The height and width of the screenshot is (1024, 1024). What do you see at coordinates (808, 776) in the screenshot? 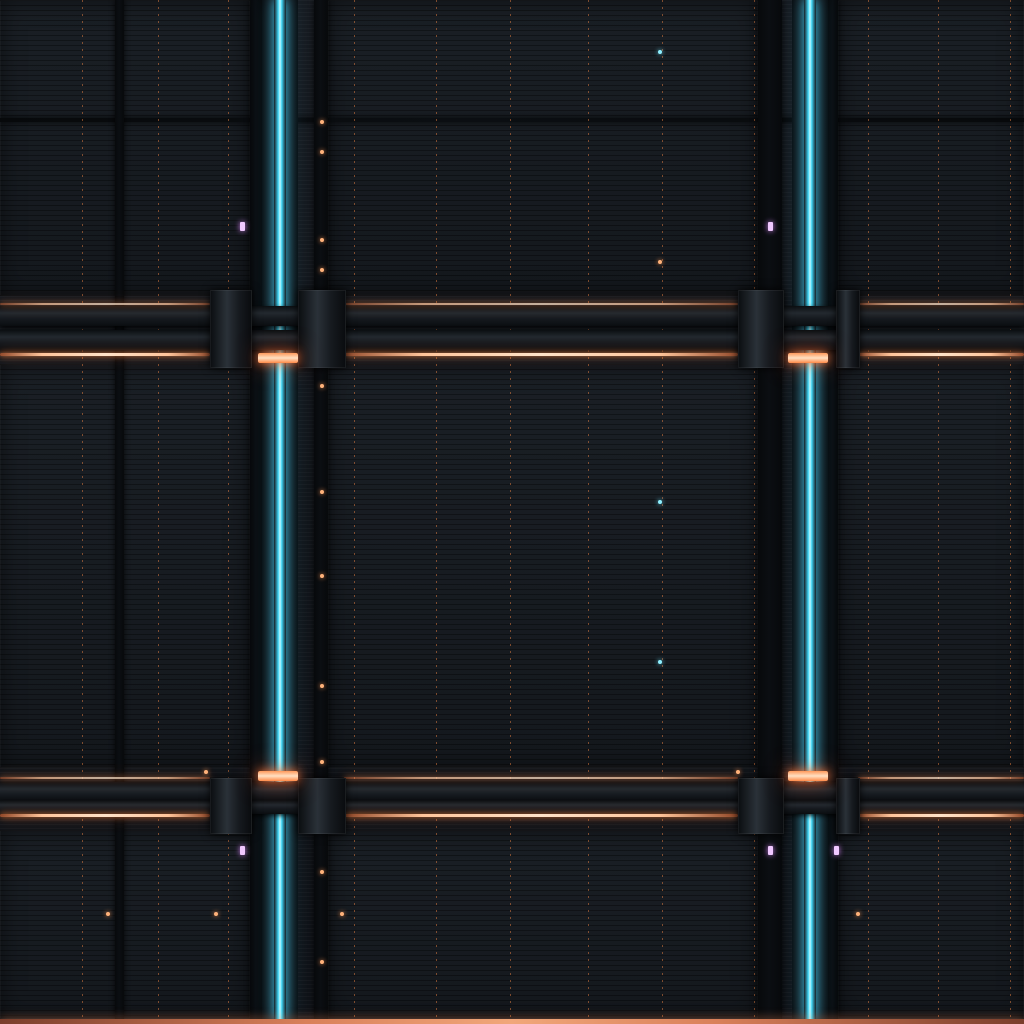
I see `node-light-lower-right` at bounding box center [808, 776].